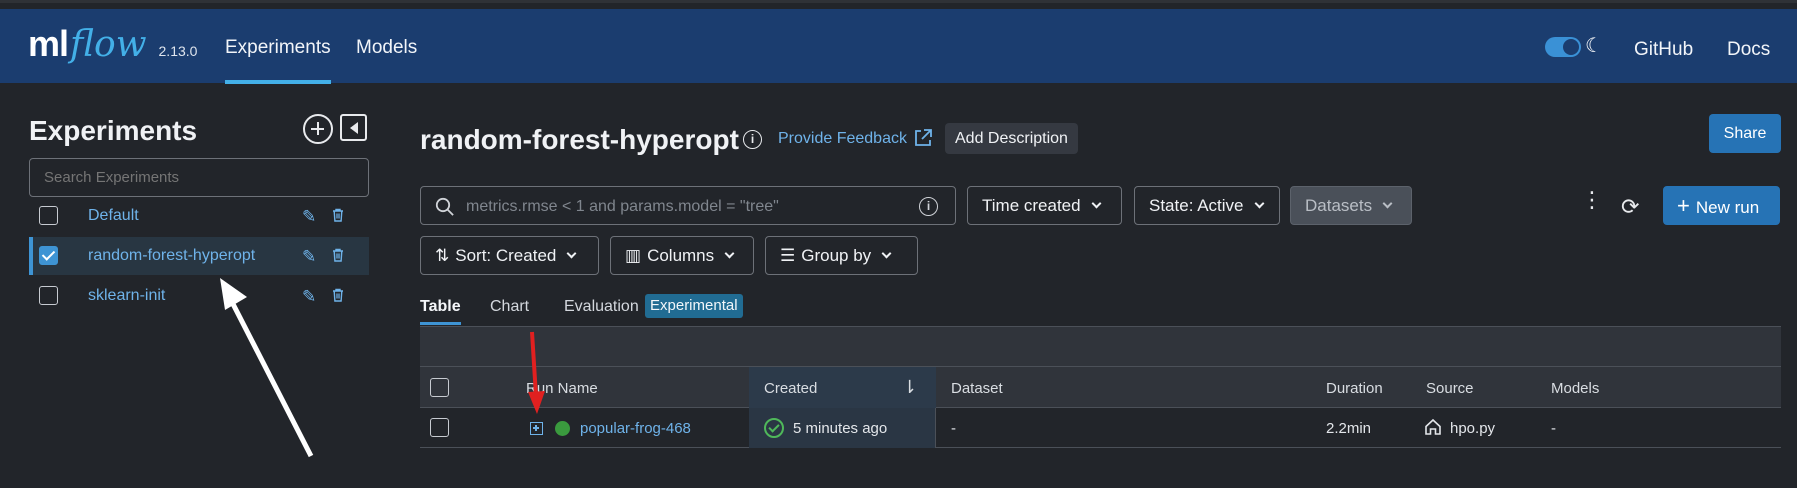  What do you see at coordinates (788, 255) in the screenshot?
I see `group-by-icon: ☰` at bounding box center [788, 255].